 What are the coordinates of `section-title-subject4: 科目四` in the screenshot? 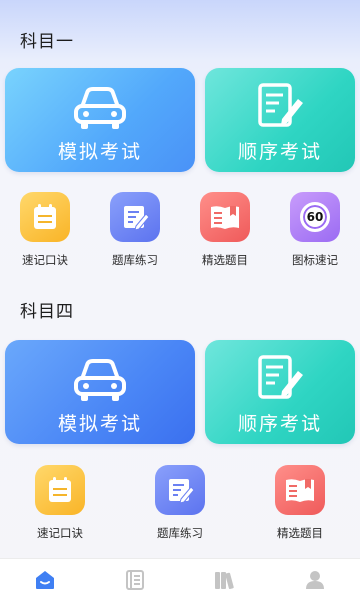 It's located at (47, 312).